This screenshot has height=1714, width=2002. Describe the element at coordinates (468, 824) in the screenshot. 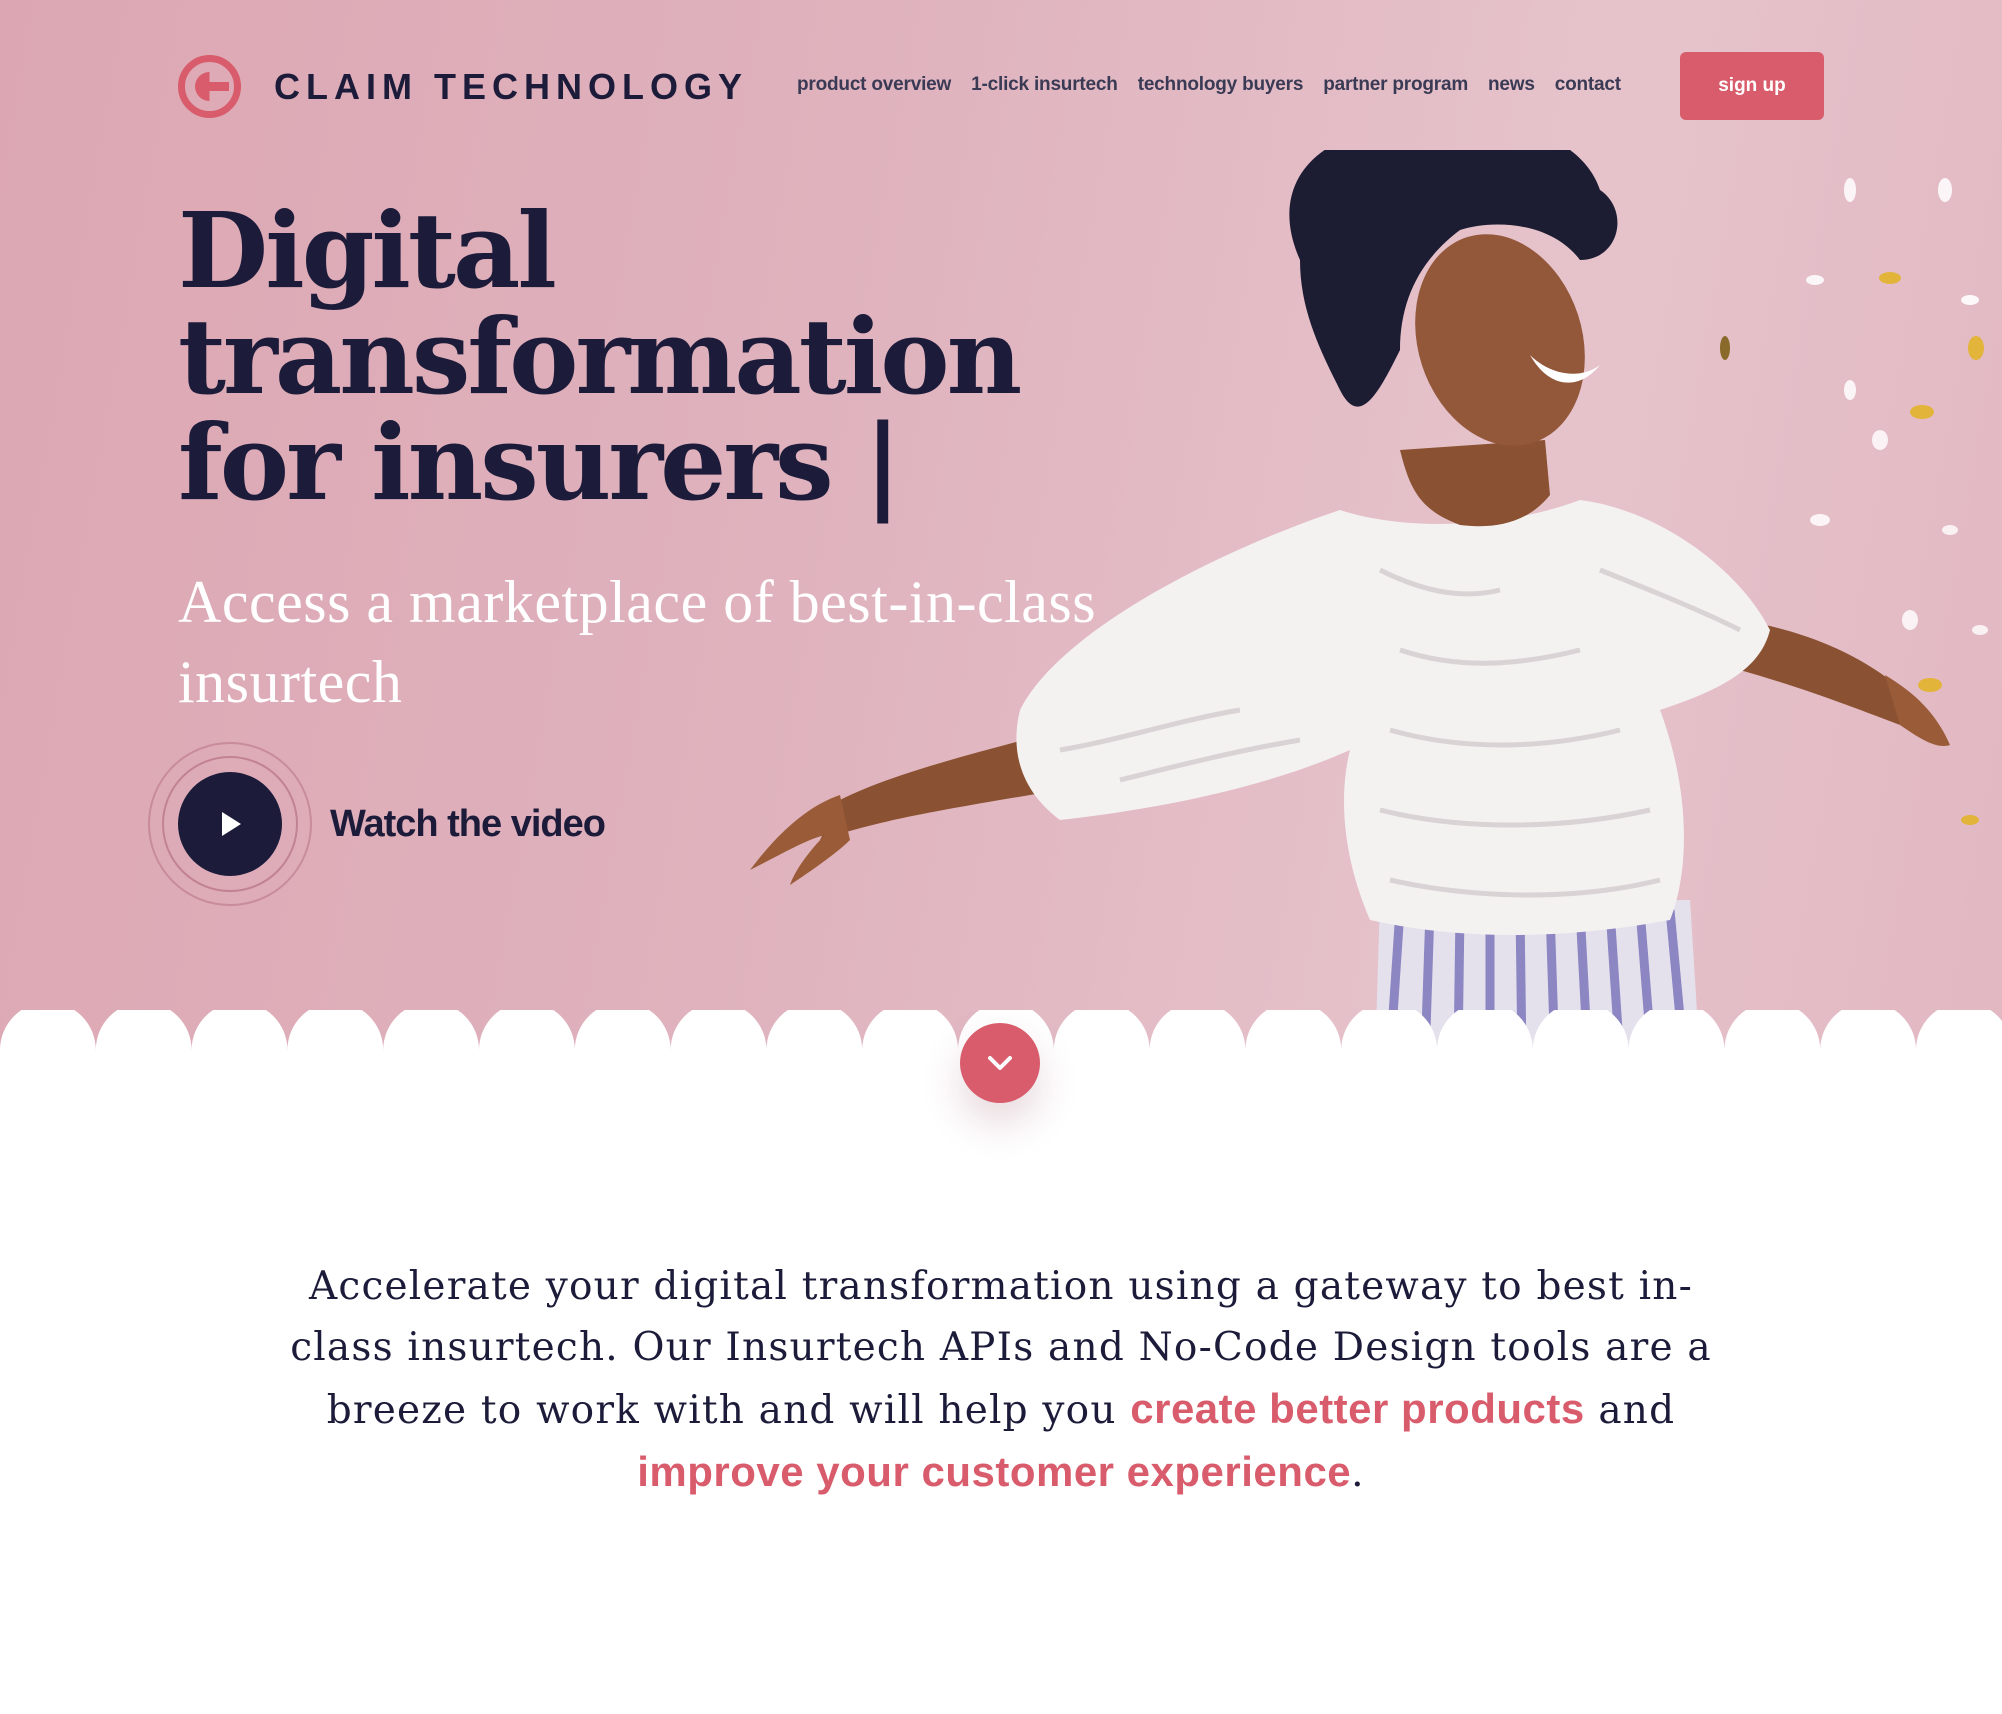

I see `watch-video-label: Watch the video` at that location.